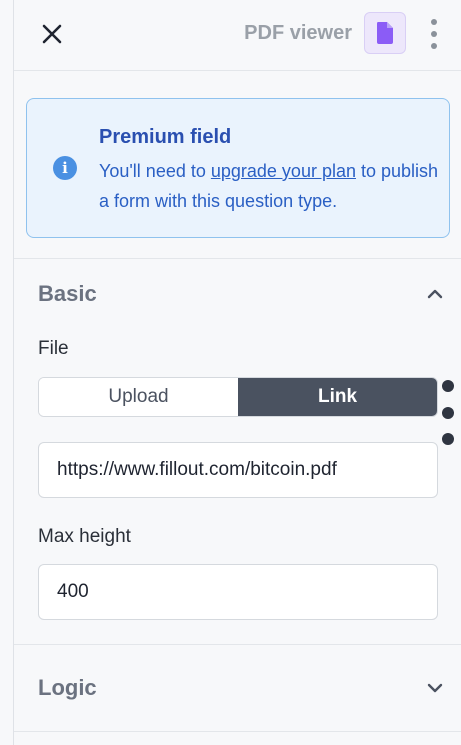 The width and height of the screenshot is (461, 745). I want to click on pdf-file-icon, so click(385, 33).